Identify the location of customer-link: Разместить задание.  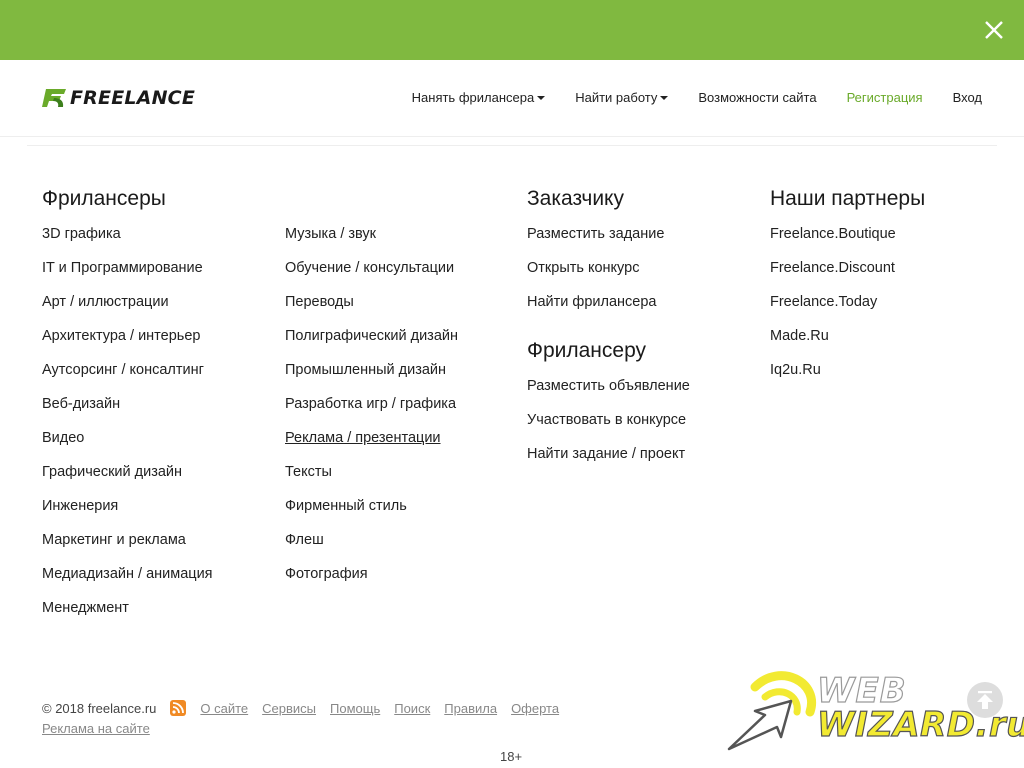
(595, 234).